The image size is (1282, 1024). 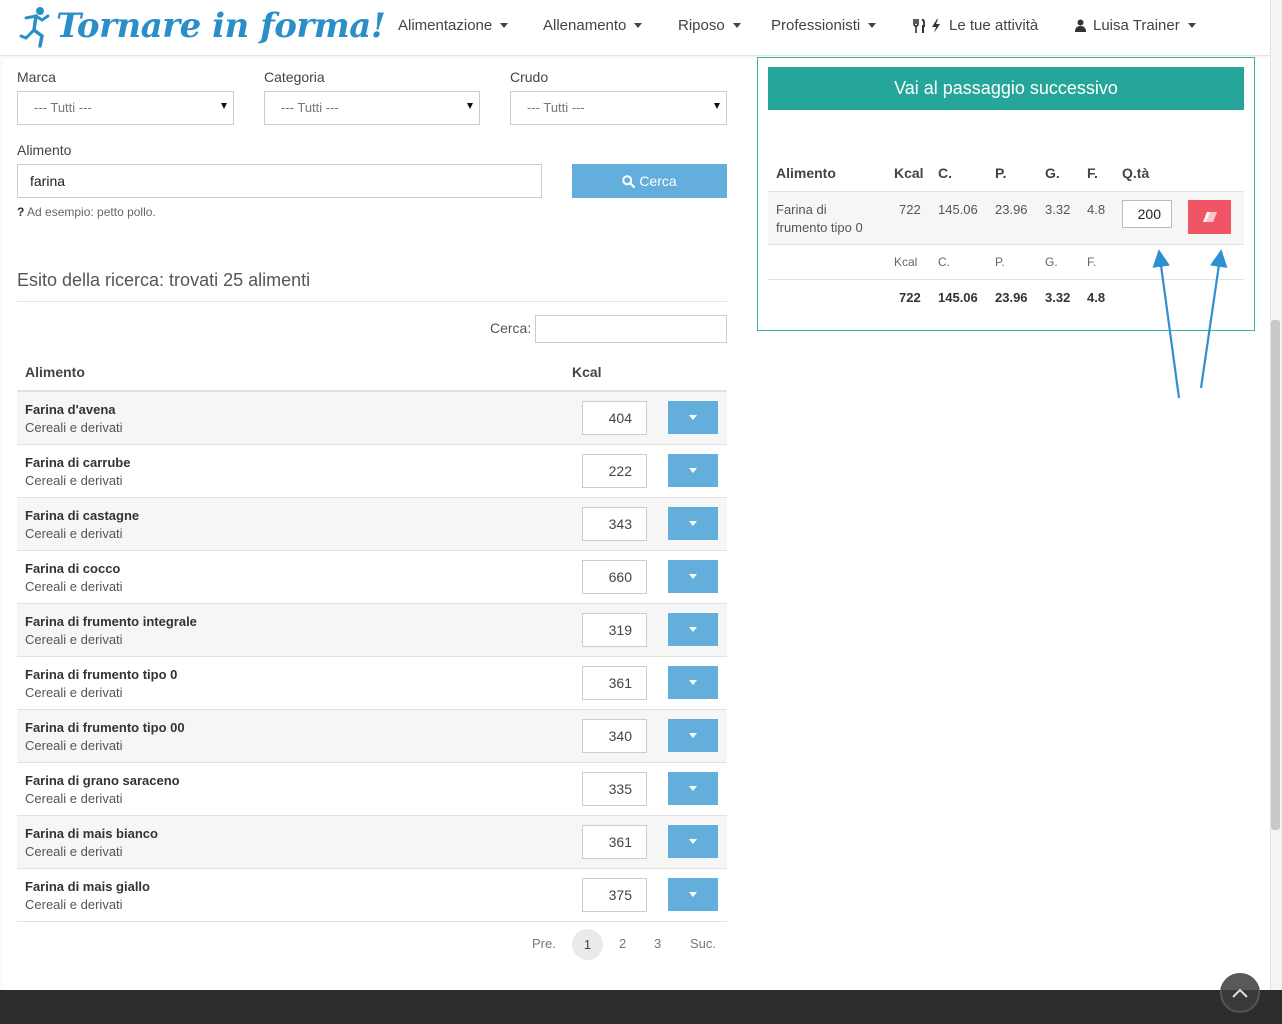 What do you see at coordinates (1006, 88) in the screenshot?
I see `next-step-button: Vai al passaggio successivo` at bounding box center [1006, 88].